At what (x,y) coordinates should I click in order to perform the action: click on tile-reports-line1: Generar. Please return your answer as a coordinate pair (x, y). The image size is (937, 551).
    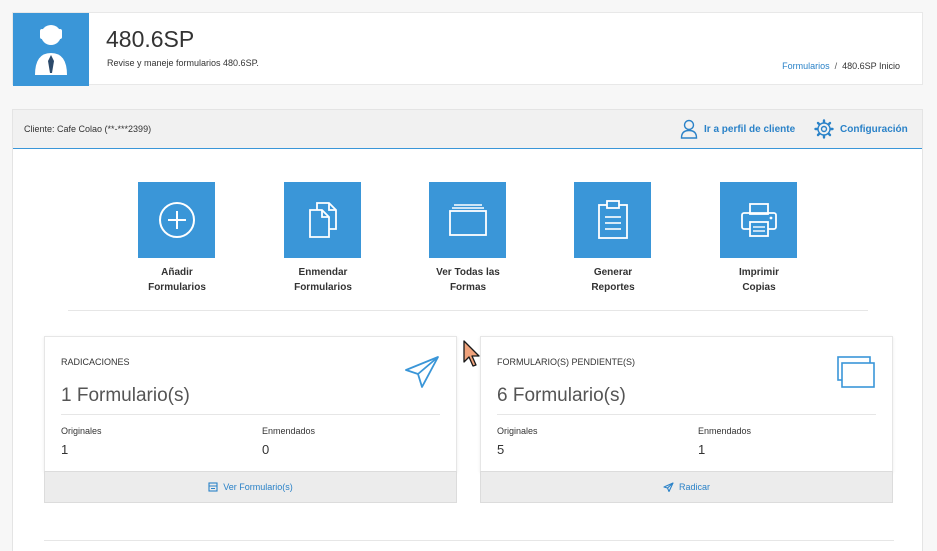
    Looking at the image, I should click on (613, 272).